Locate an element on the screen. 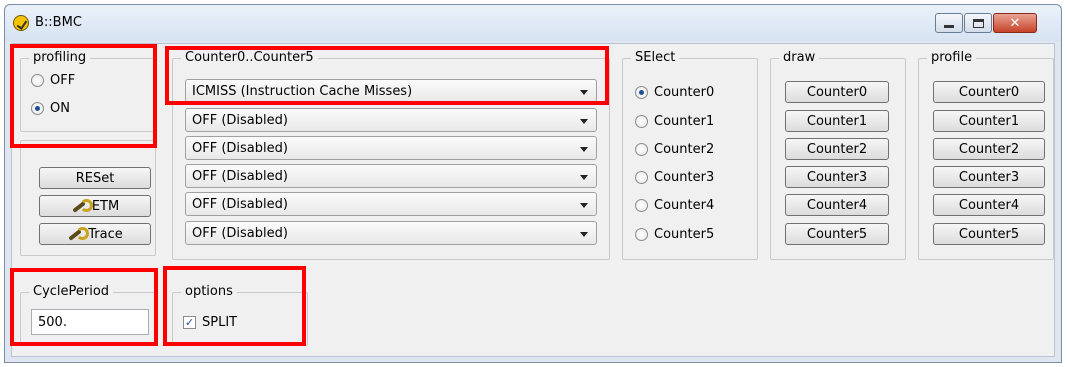  minimize-icon is located at coordinates (949, 26).